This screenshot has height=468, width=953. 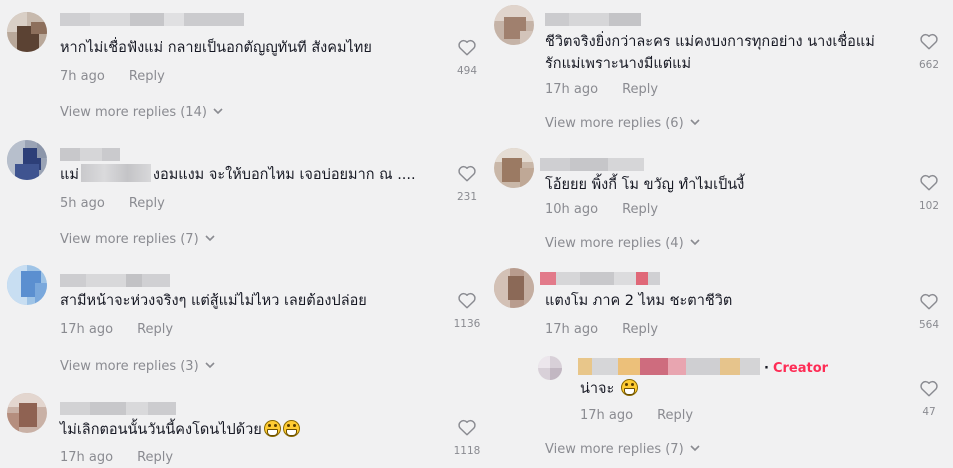 I want to click on like-button: 1136, so click(x=467, y=310).